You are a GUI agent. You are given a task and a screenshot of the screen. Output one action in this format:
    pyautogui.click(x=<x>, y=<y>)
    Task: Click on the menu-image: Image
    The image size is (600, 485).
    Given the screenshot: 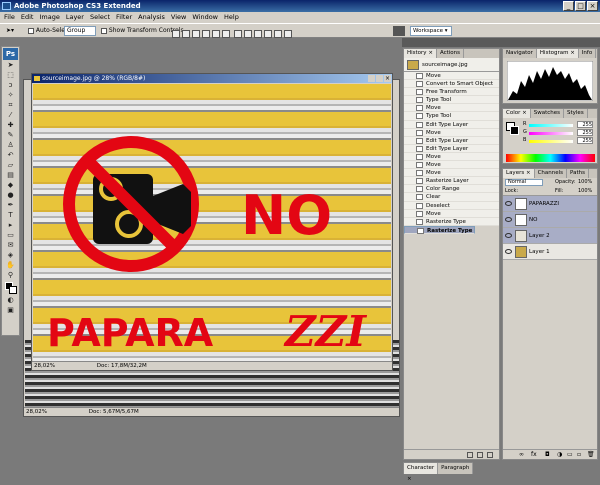 What is the action you would take?
    pyautogui.click(x=49, y=17)
    